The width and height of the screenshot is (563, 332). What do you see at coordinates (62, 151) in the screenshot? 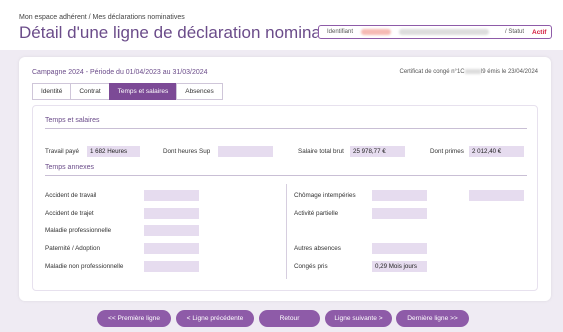
I see `travail-paye-label: Travail payé` at bounding box center [62, 151].